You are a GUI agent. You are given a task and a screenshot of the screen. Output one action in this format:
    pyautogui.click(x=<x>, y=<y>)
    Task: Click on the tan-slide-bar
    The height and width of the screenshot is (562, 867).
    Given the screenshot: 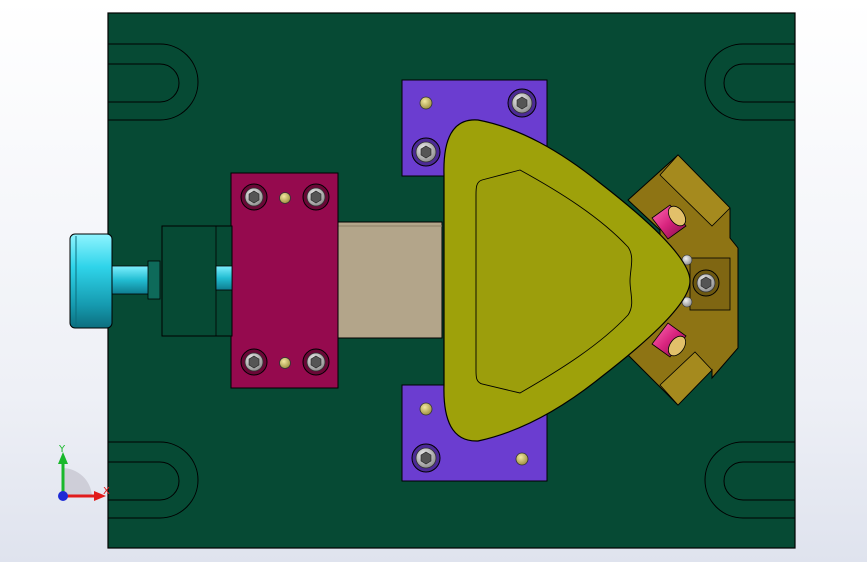 What is the action you would take?
    pyautogui.click(x=390, y=280)
    